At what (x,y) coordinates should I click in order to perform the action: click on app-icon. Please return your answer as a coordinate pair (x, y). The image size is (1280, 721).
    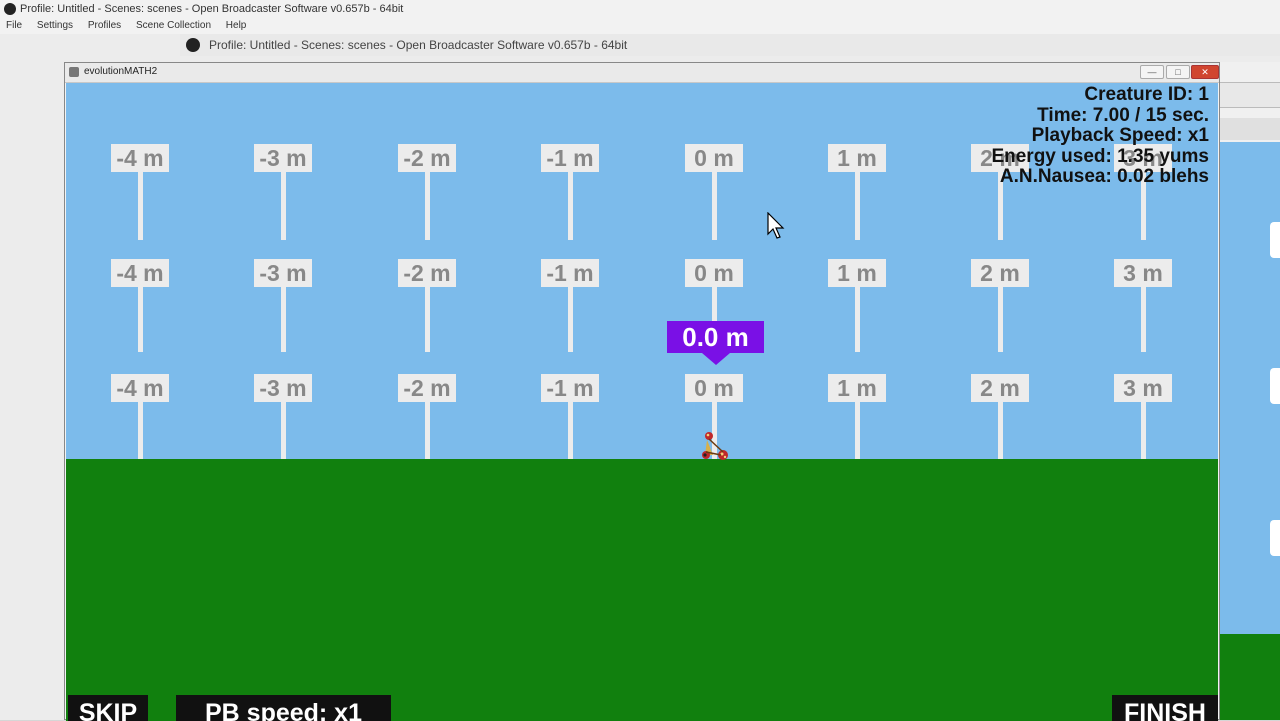
    Looking at the image, I should click on (74, 72).